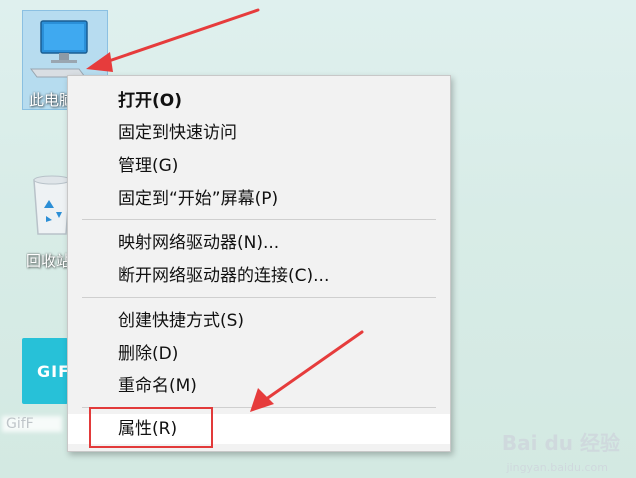 The height and width of the screenshot is (478, 636). Describe the element at coordinates (148, 354) in the screenshot. I see `menu-item-delete-label: 删除(D)` at that location.